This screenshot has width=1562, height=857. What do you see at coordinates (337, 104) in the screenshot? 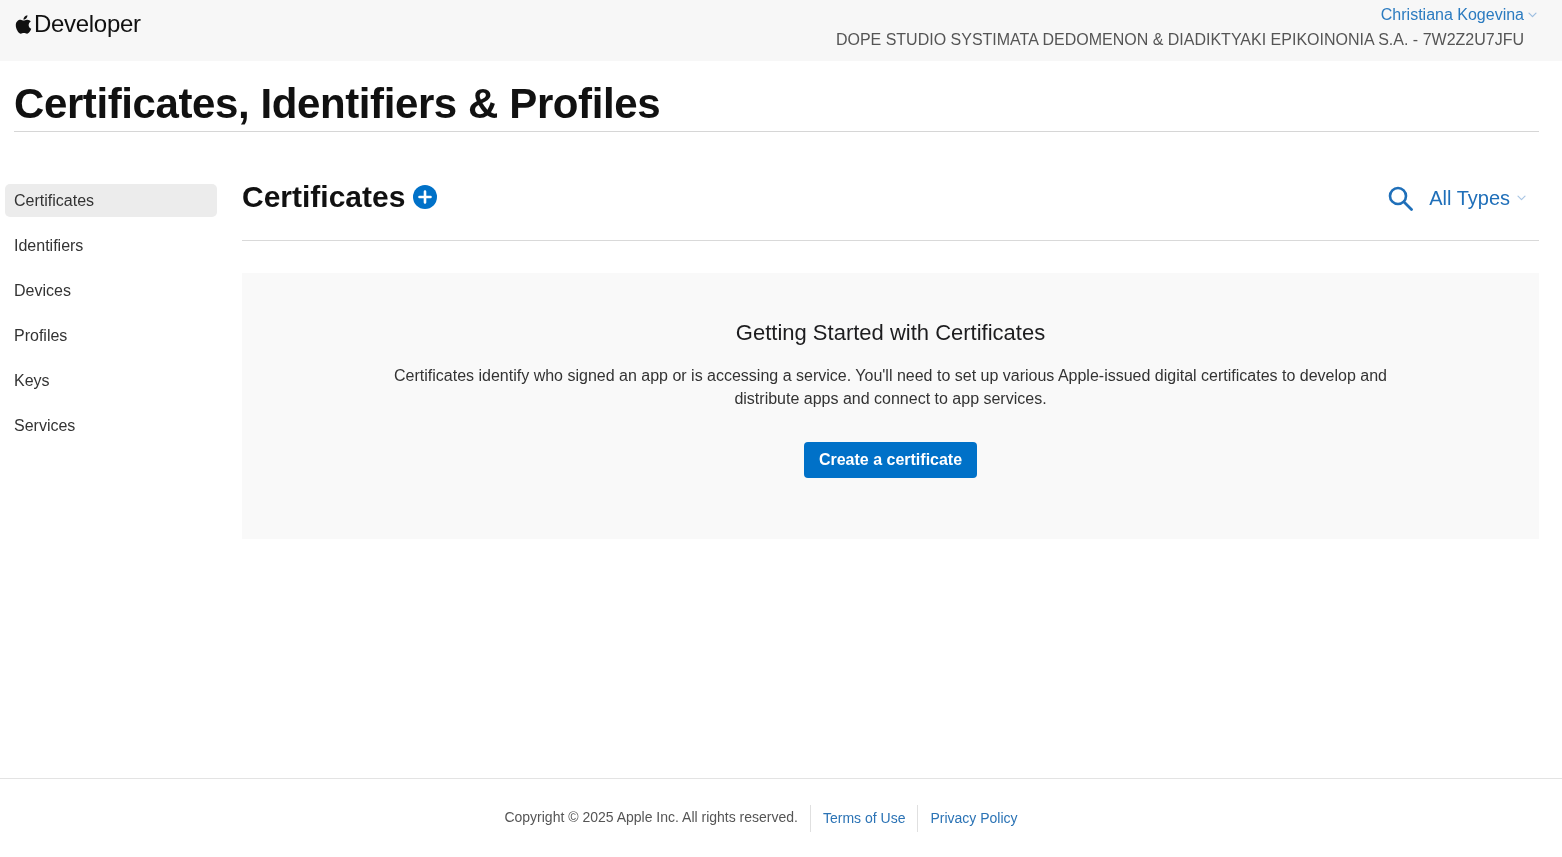
I see `page-title: Certificates, Identifiers & Profiles` at bounding box center [337, 104].